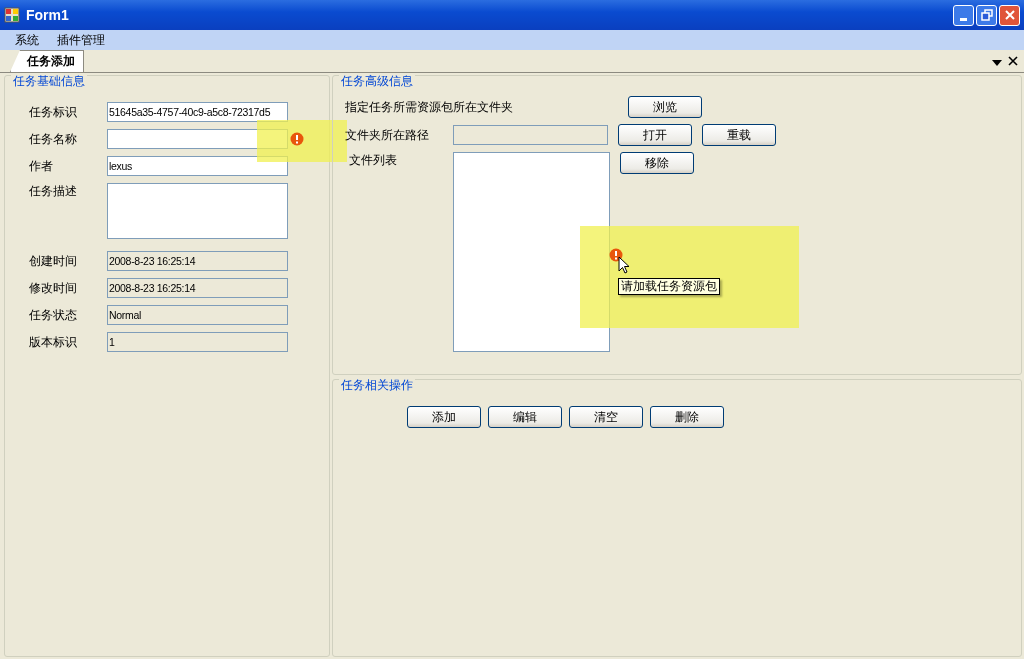 The height and width of the screenshot is (659, 1024). Describe the element at coordinates (377, 385) in the screenshot. I see `group-title: 任务相关操作` at that location.